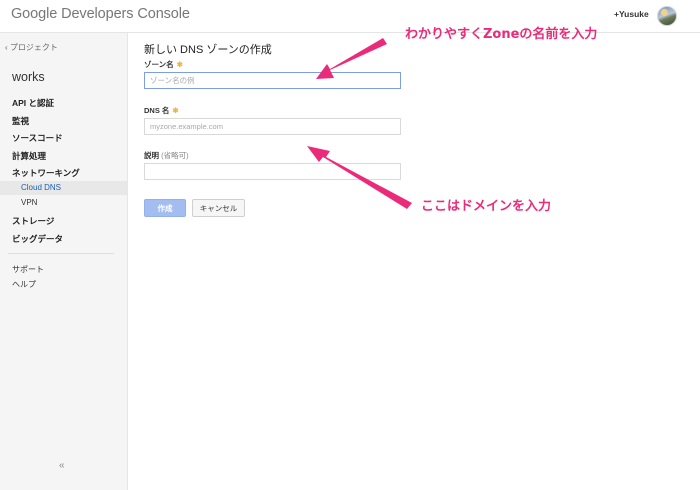  I want to click on sidebar-item-storage: ストレージ, so click(33, 221).